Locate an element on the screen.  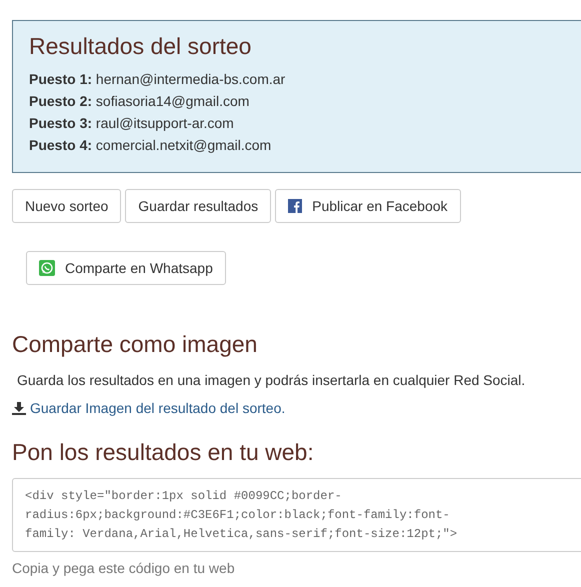
section-title: Comparte como imagen is located at coordinates (135, 344).